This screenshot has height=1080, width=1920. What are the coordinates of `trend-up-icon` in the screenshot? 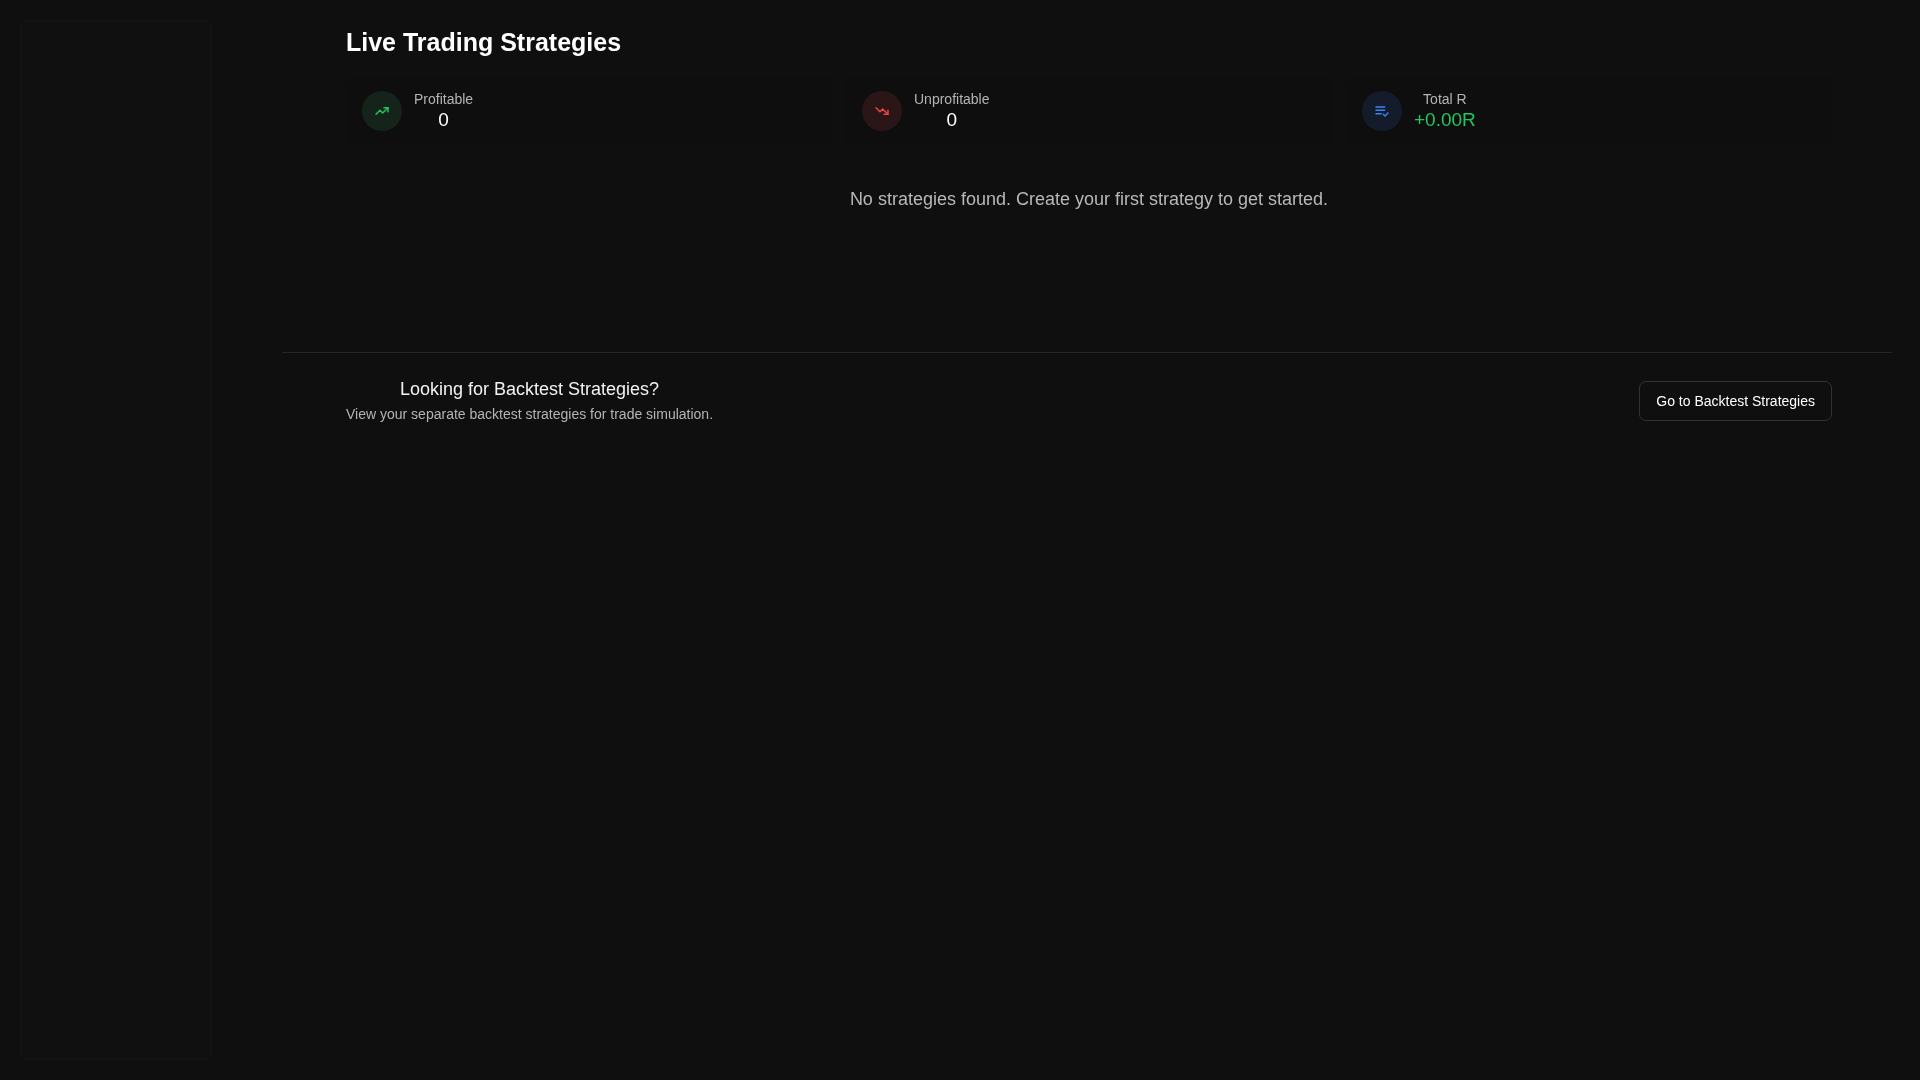 It's located at (382, 111).